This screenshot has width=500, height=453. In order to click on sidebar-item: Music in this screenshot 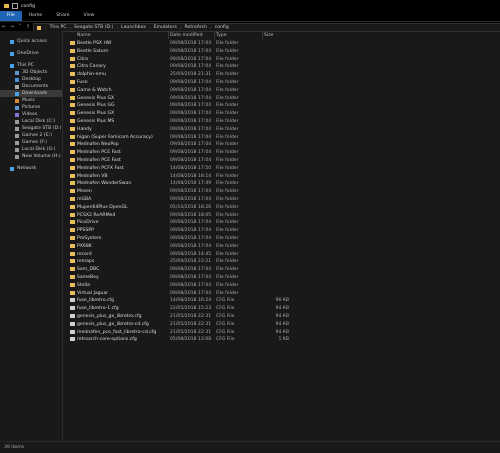, I will do `click(31, 100)`.